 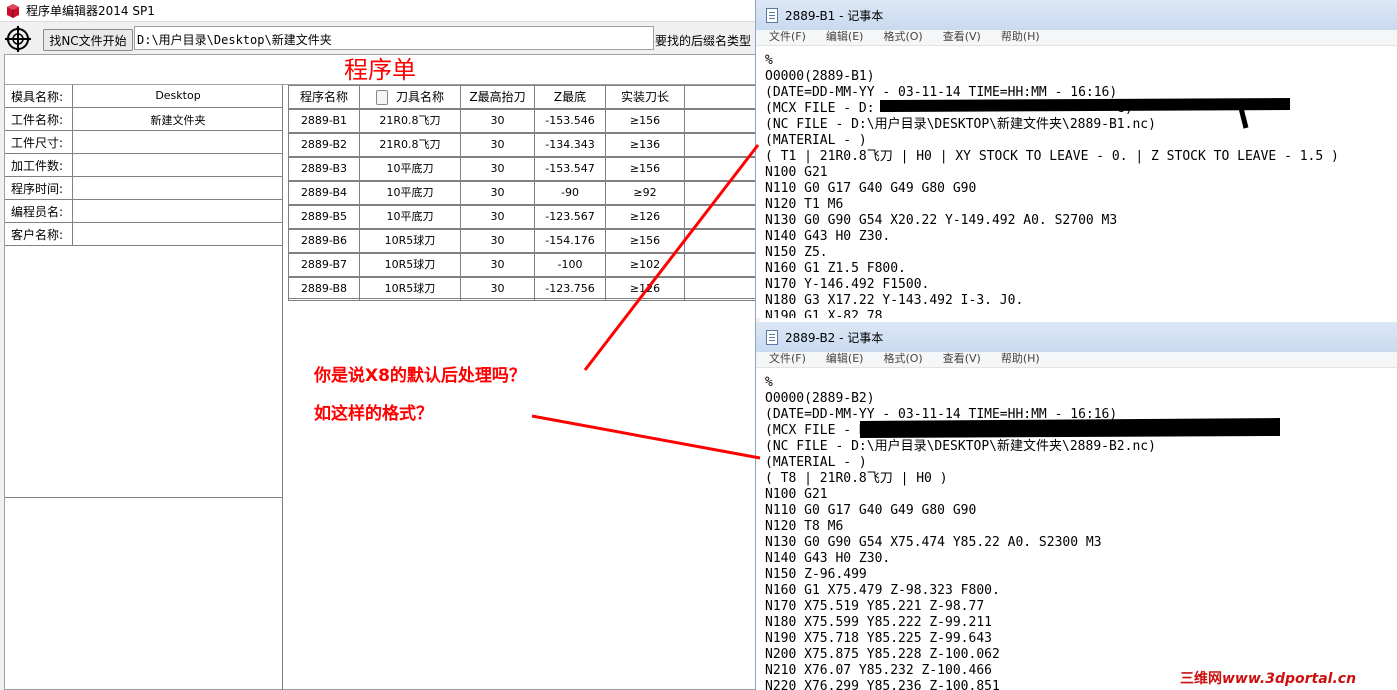 I want to click on cell-program-name: 2889-B6, so click(x=324, y=241).